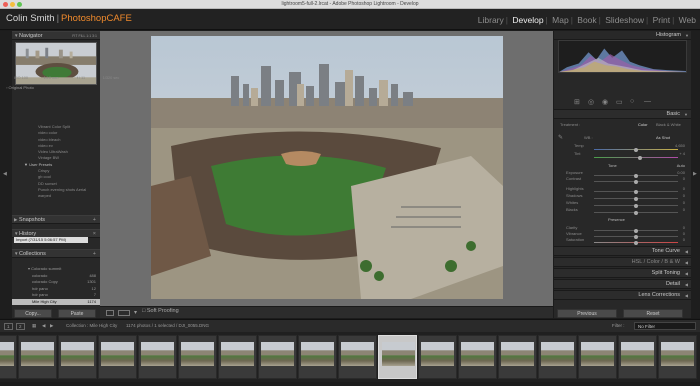  Describe the element at coordinates (684, 188) in the screenshot. I see `highlights-value: 0` at that location.